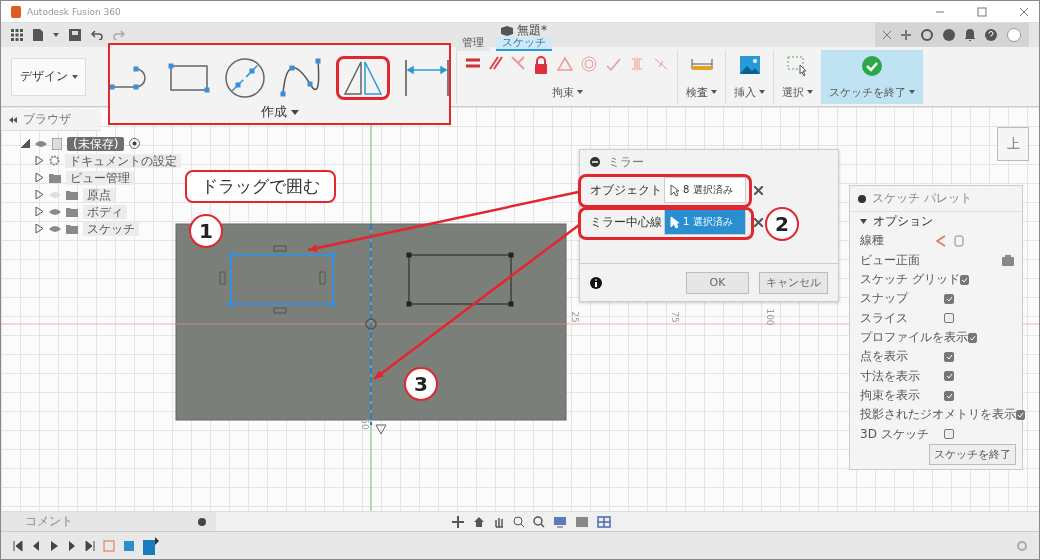 Image resolution: width=1040 pixels, height=560 pixels. Describe the element at coordinates (541, 64) in the screenshot. I see `lock-icon` at that location.